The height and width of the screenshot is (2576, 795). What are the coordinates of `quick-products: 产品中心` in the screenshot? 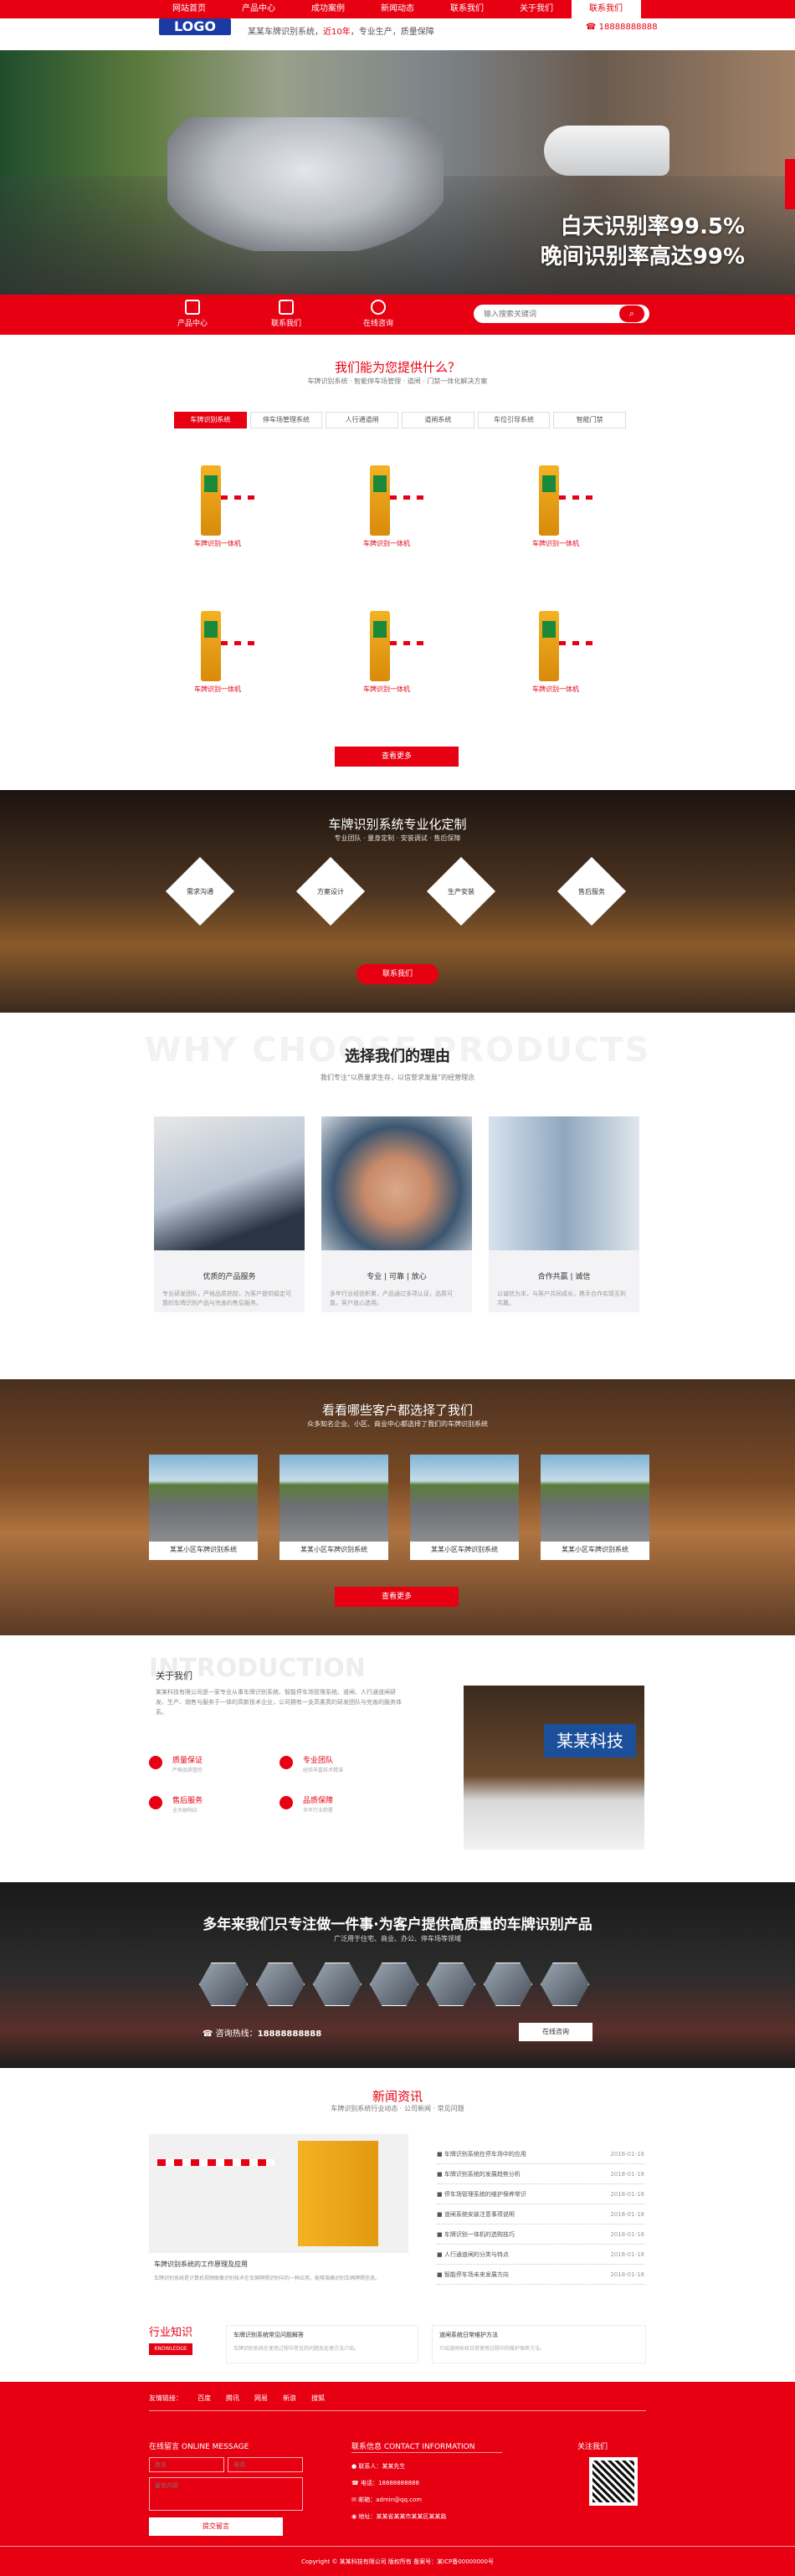 It's located at (192, 314).